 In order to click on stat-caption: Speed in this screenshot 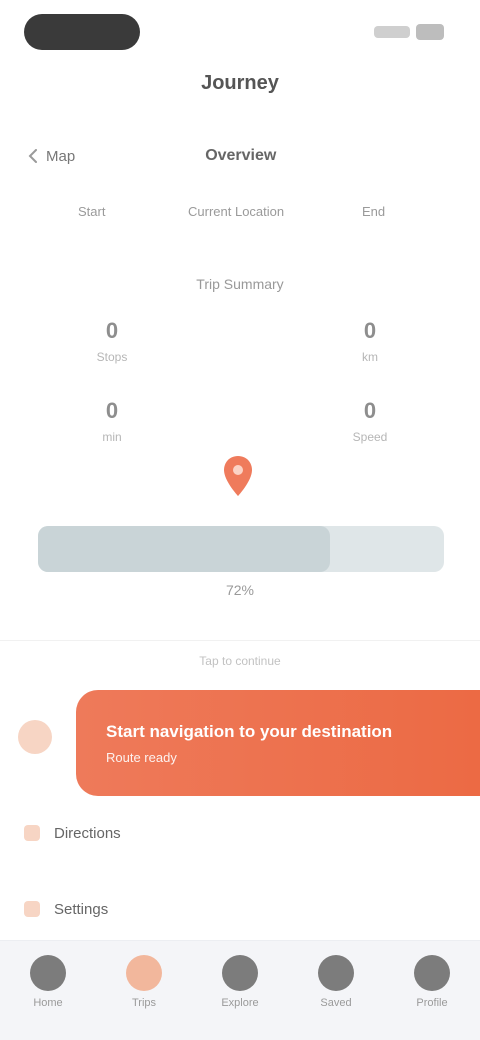, I will do `click(370, 437)`.